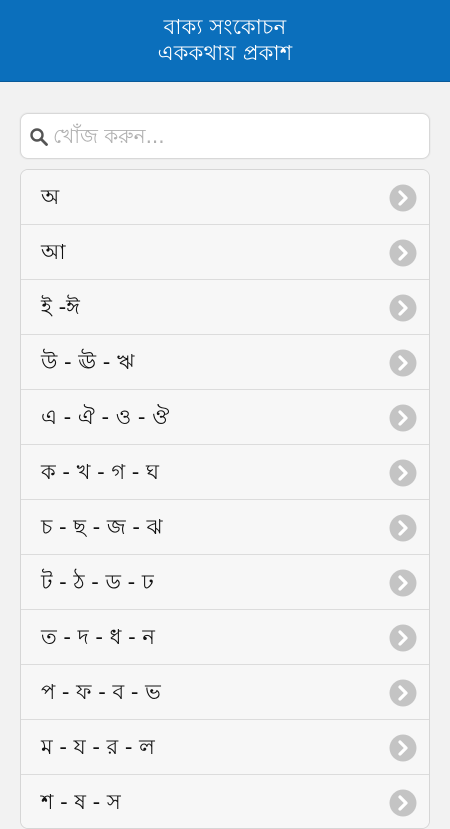 The height and width of the screenshot is (829, 450). I want to click on list-item: ট - ঠ - ড - ঢ, so click(225, 582).